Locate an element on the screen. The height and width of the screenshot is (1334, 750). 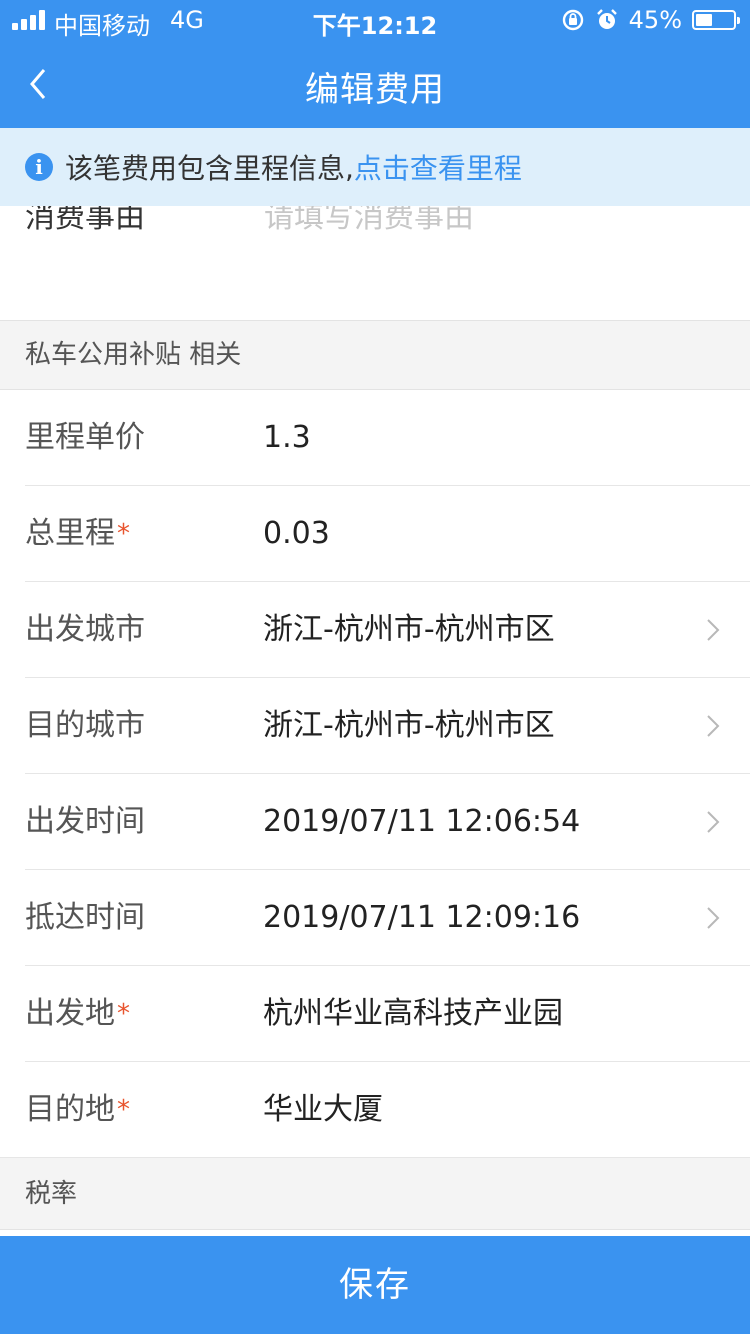
row-value: 0.03 is located at coordinates (296, 534).